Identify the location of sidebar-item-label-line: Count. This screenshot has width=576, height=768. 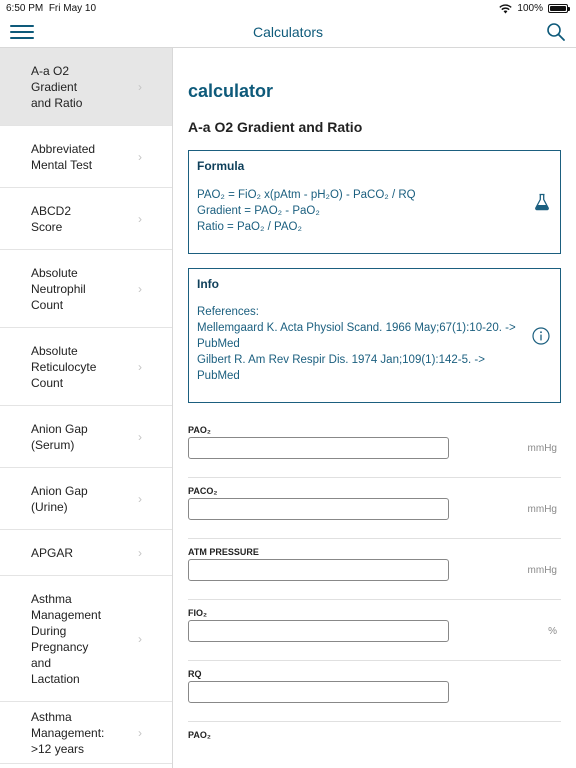
(47, 382).